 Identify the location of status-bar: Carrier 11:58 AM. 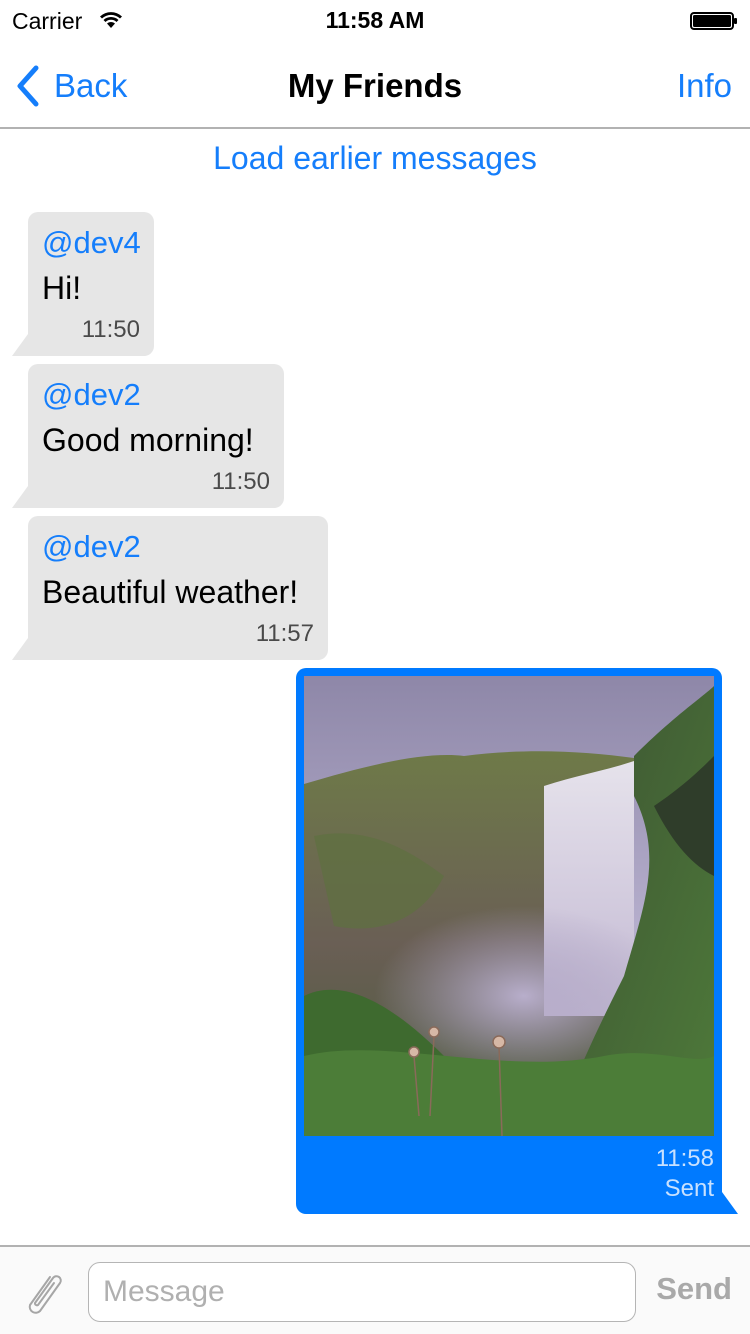
(375, 20).